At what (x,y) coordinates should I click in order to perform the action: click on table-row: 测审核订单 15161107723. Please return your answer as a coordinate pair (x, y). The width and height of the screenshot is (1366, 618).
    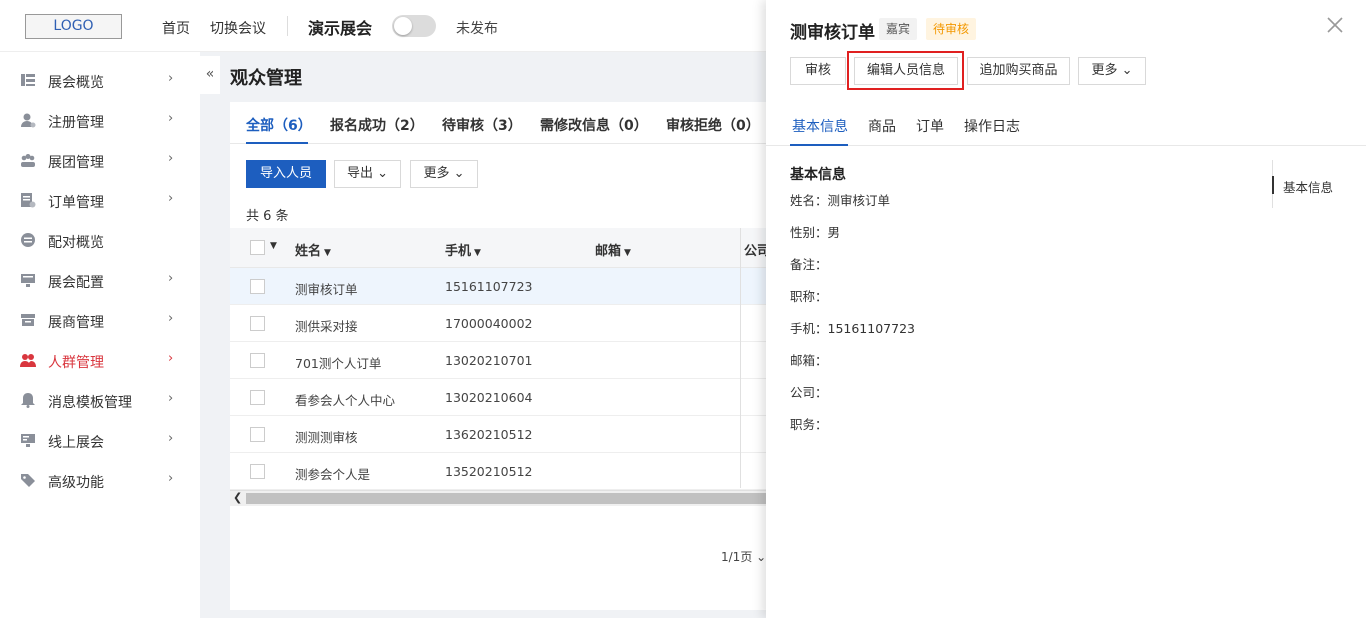
    Looking at the image, I should click on (498, 286).